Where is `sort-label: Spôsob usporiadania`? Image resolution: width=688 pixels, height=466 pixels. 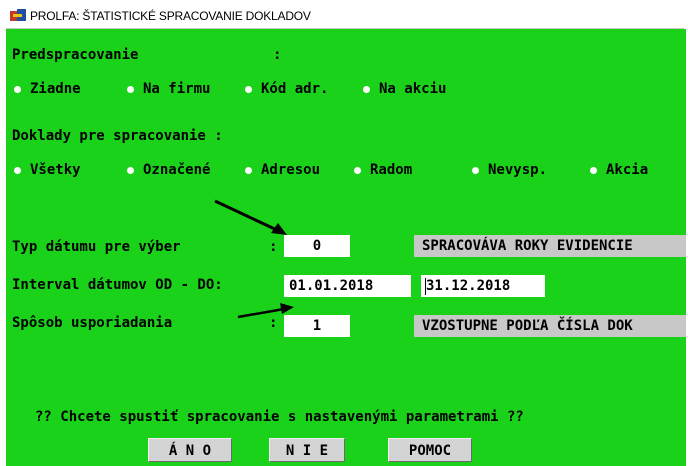
sort-label: Spôsob usporiadania is located at coordinates (92, 323).